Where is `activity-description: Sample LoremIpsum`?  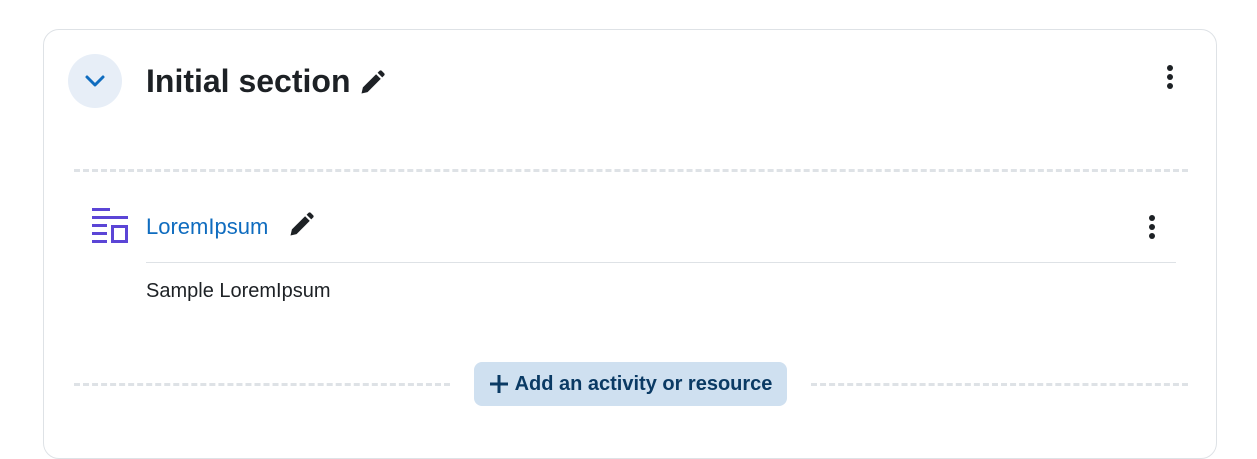 activity-description: Sample LoremIpsum is located at coordinates (238, 291).